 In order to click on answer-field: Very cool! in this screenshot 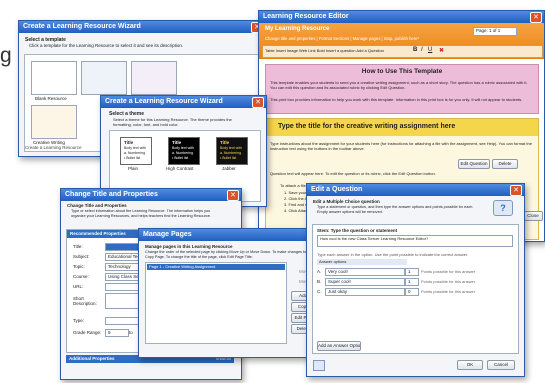, I will do `click(365, 272)`.